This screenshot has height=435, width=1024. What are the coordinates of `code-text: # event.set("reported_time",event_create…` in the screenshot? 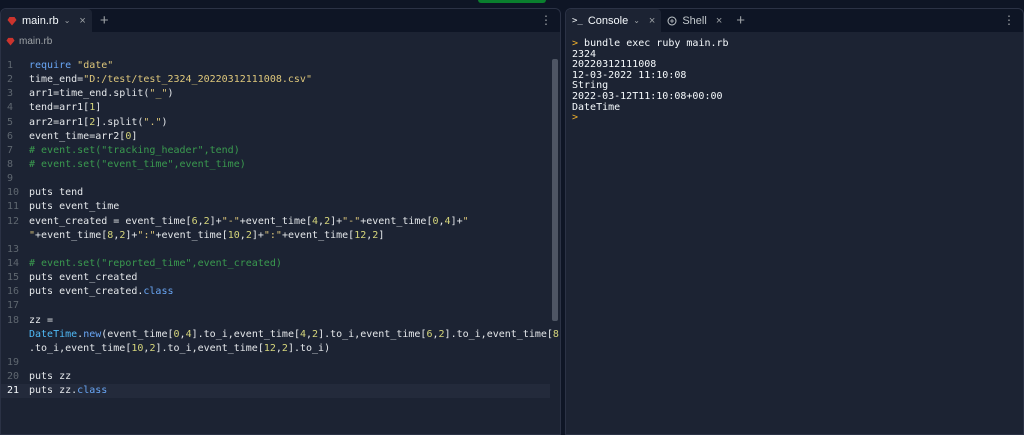 It's located at (155, 264).